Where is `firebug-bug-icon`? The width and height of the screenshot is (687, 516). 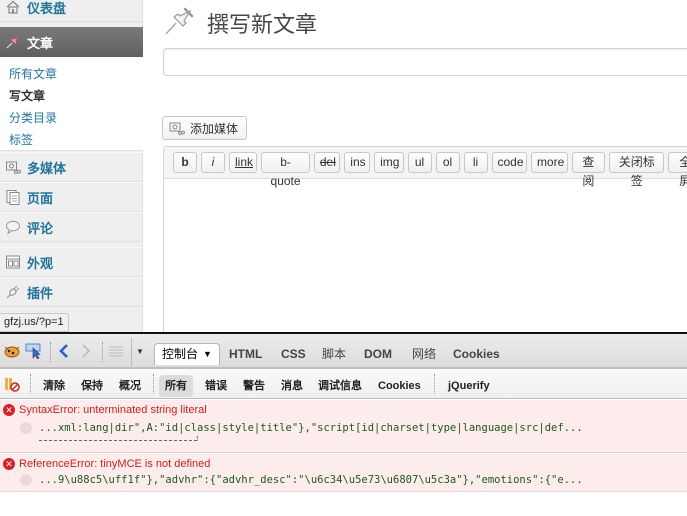 firebug-bug-icon is located at coordinates (12, 351).